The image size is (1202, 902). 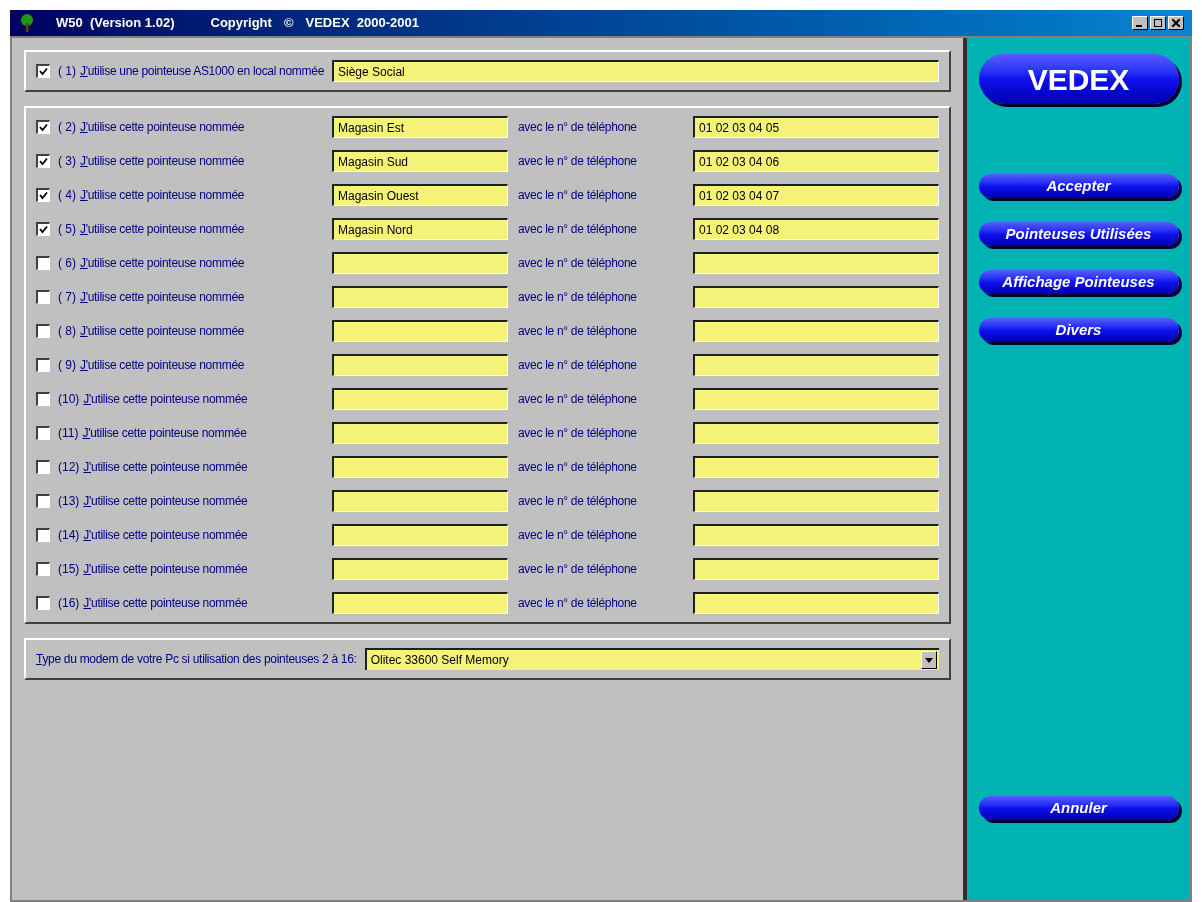 I want to click on sidebar-button: Annuler, so click(x=1078, y=808).